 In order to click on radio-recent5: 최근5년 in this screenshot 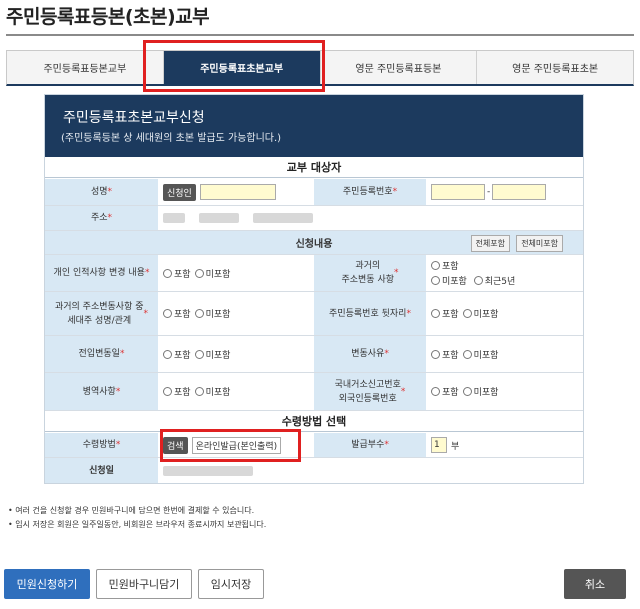, I will do `click(494, 280)`.